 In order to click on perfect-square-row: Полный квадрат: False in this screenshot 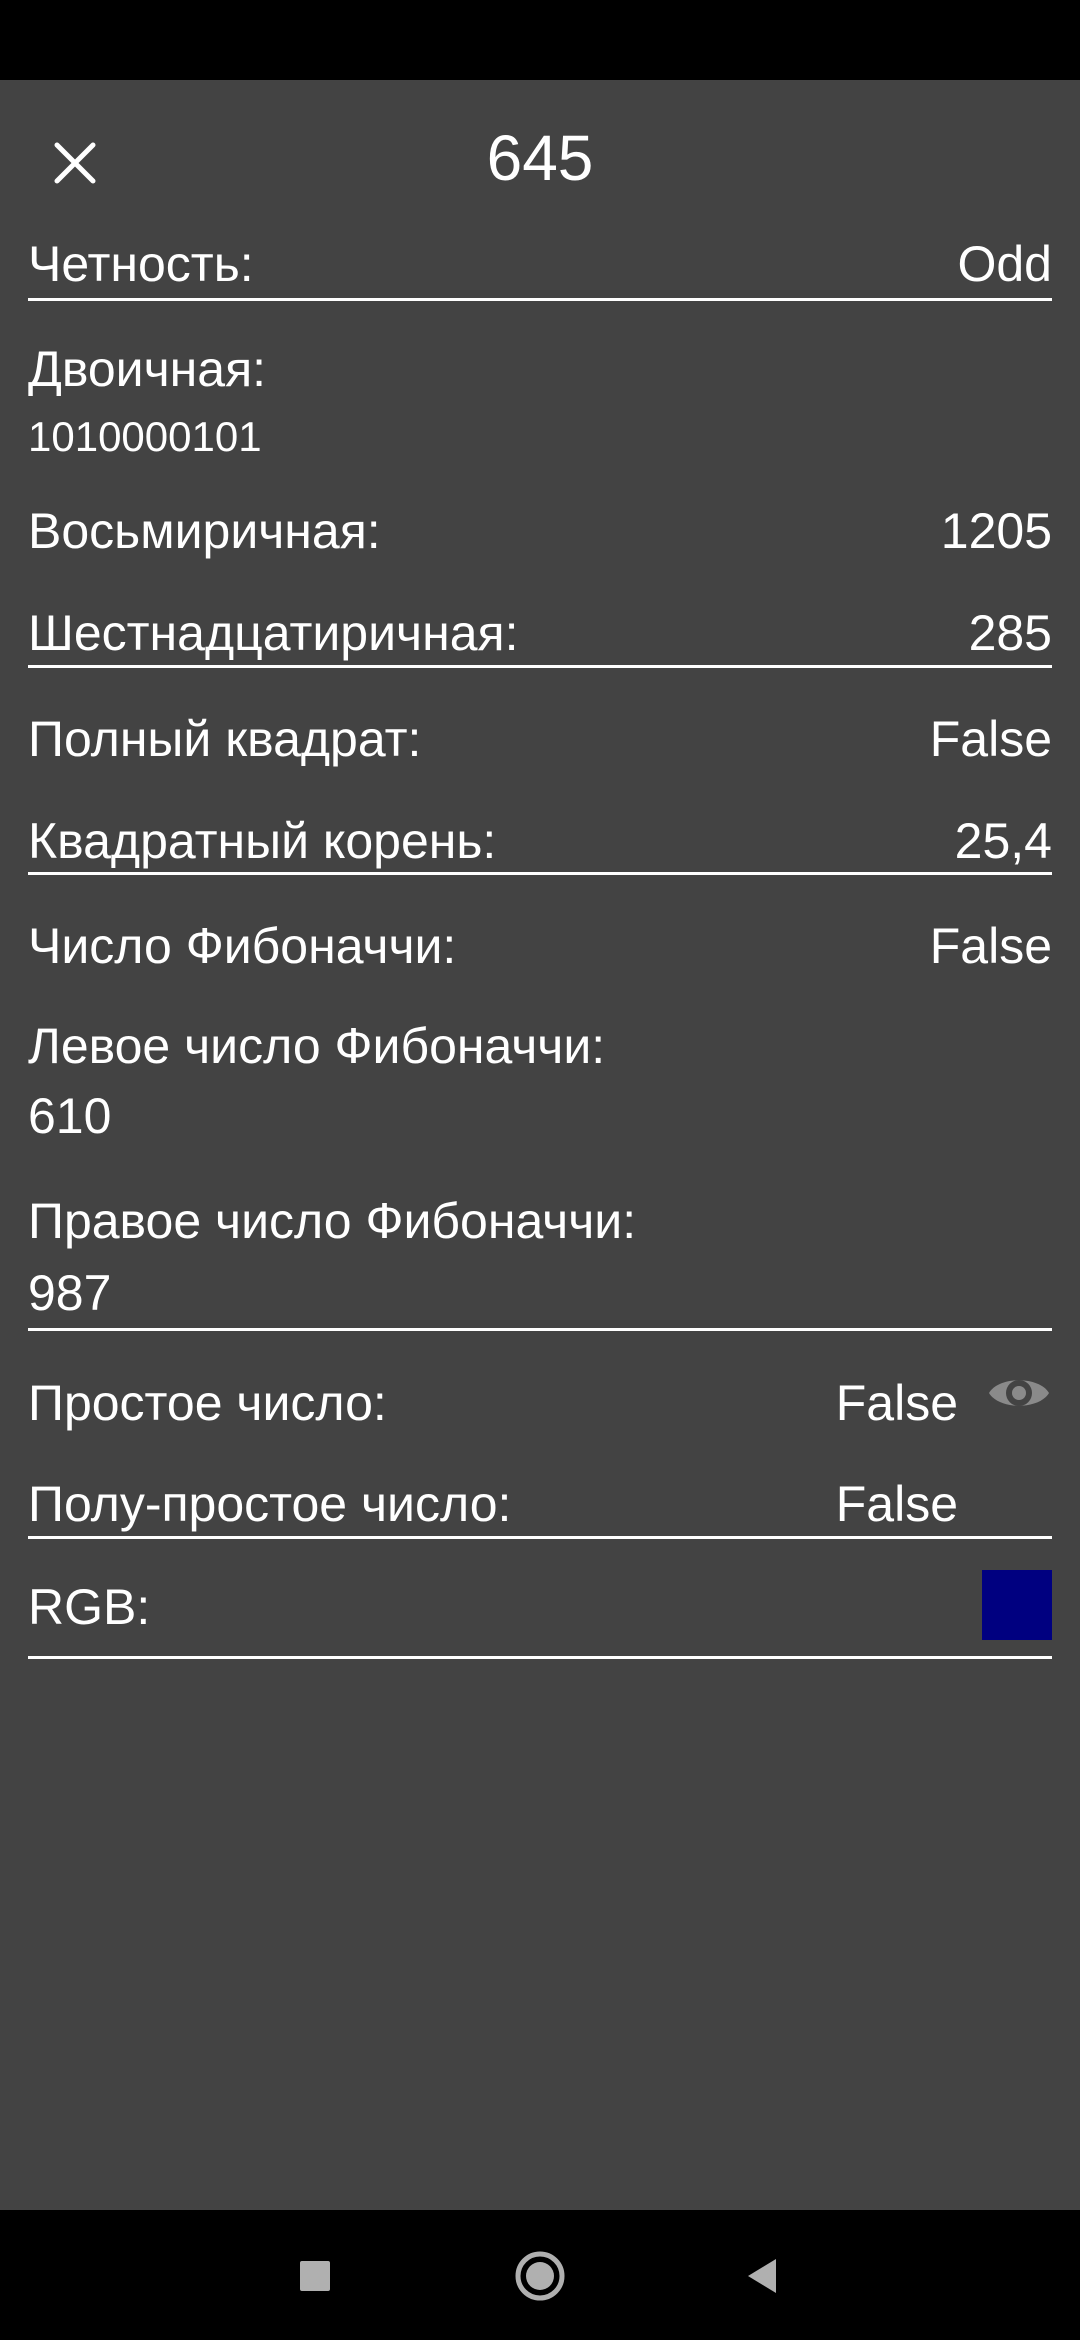, I will do `click(540, 739)`.